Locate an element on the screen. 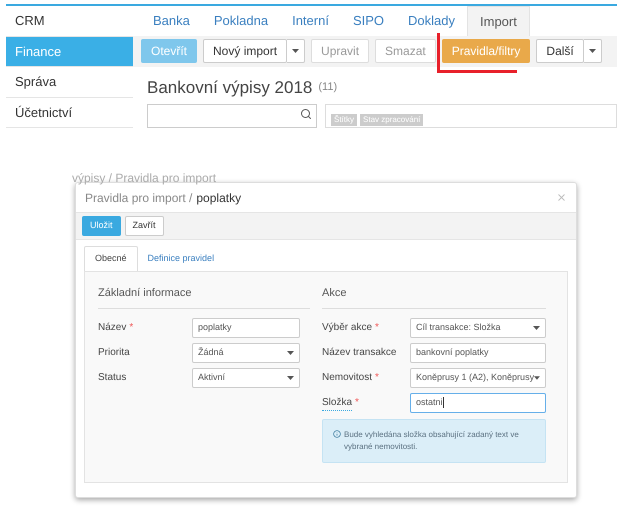  section-heading: Akce is located at coordinates (334, 293).